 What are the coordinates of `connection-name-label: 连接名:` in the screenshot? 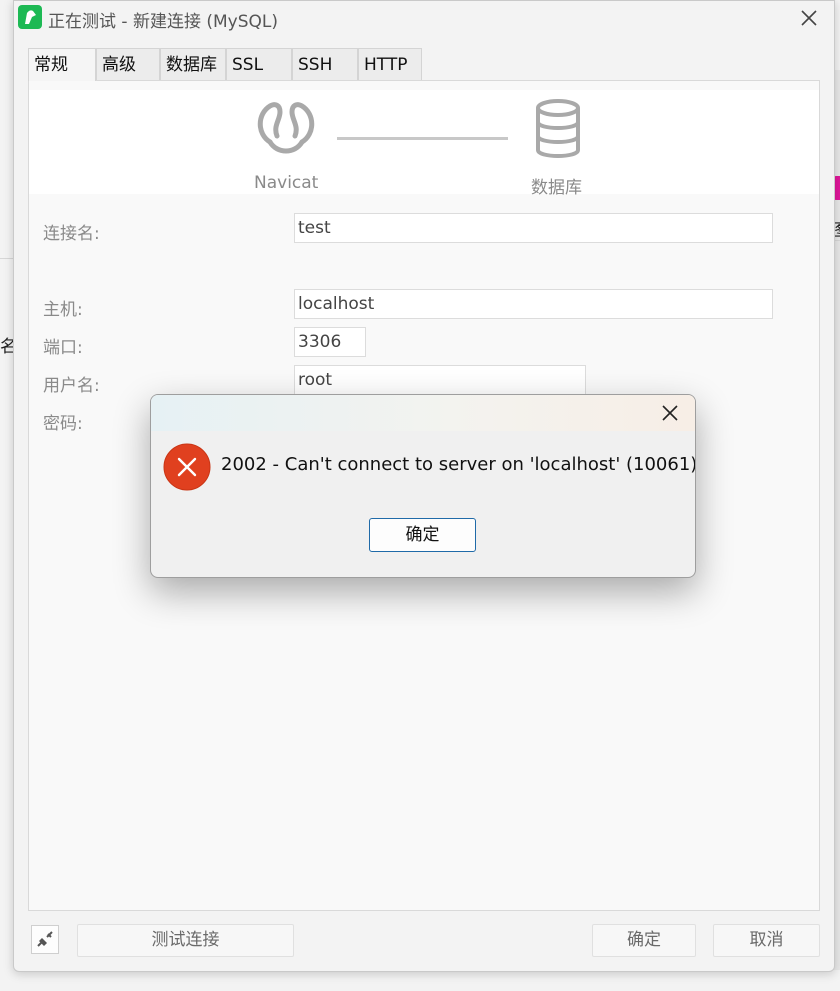 It's located at (71, 234).